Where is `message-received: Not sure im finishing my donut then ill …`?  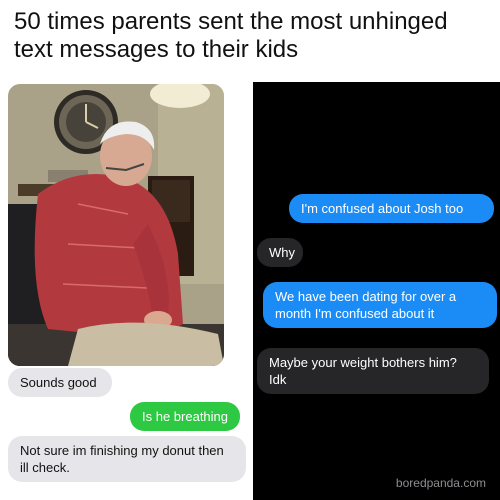 message-received: Not sure im finishing my donut then ill … is located at coordinates (127, 459).